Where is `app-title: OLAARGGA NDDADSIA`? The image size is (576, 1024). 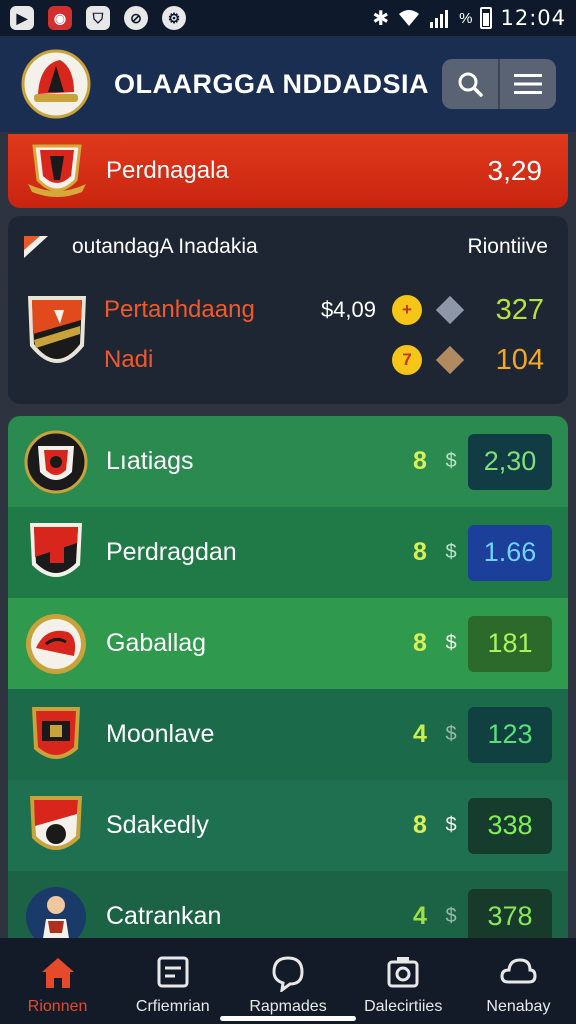 app-title: OLAARGGA NDDADSIA is located at coordinates (271, 83).